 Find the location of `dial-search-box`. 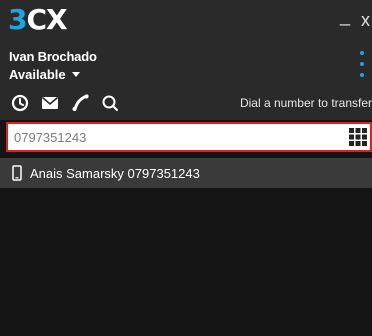

dial-search-box is located at coordinates (189, 137).